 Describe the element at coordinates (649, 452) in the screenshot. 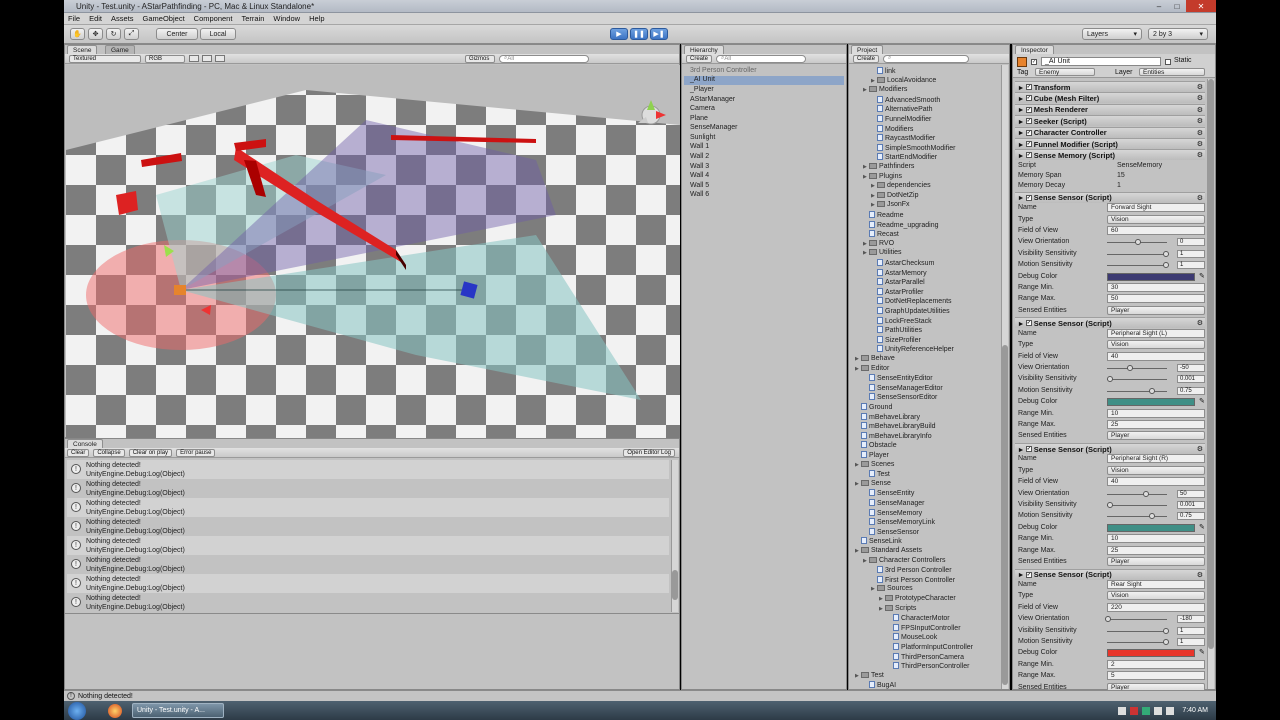

I see `open-editor-log-button: Open Editor Log` at that location.